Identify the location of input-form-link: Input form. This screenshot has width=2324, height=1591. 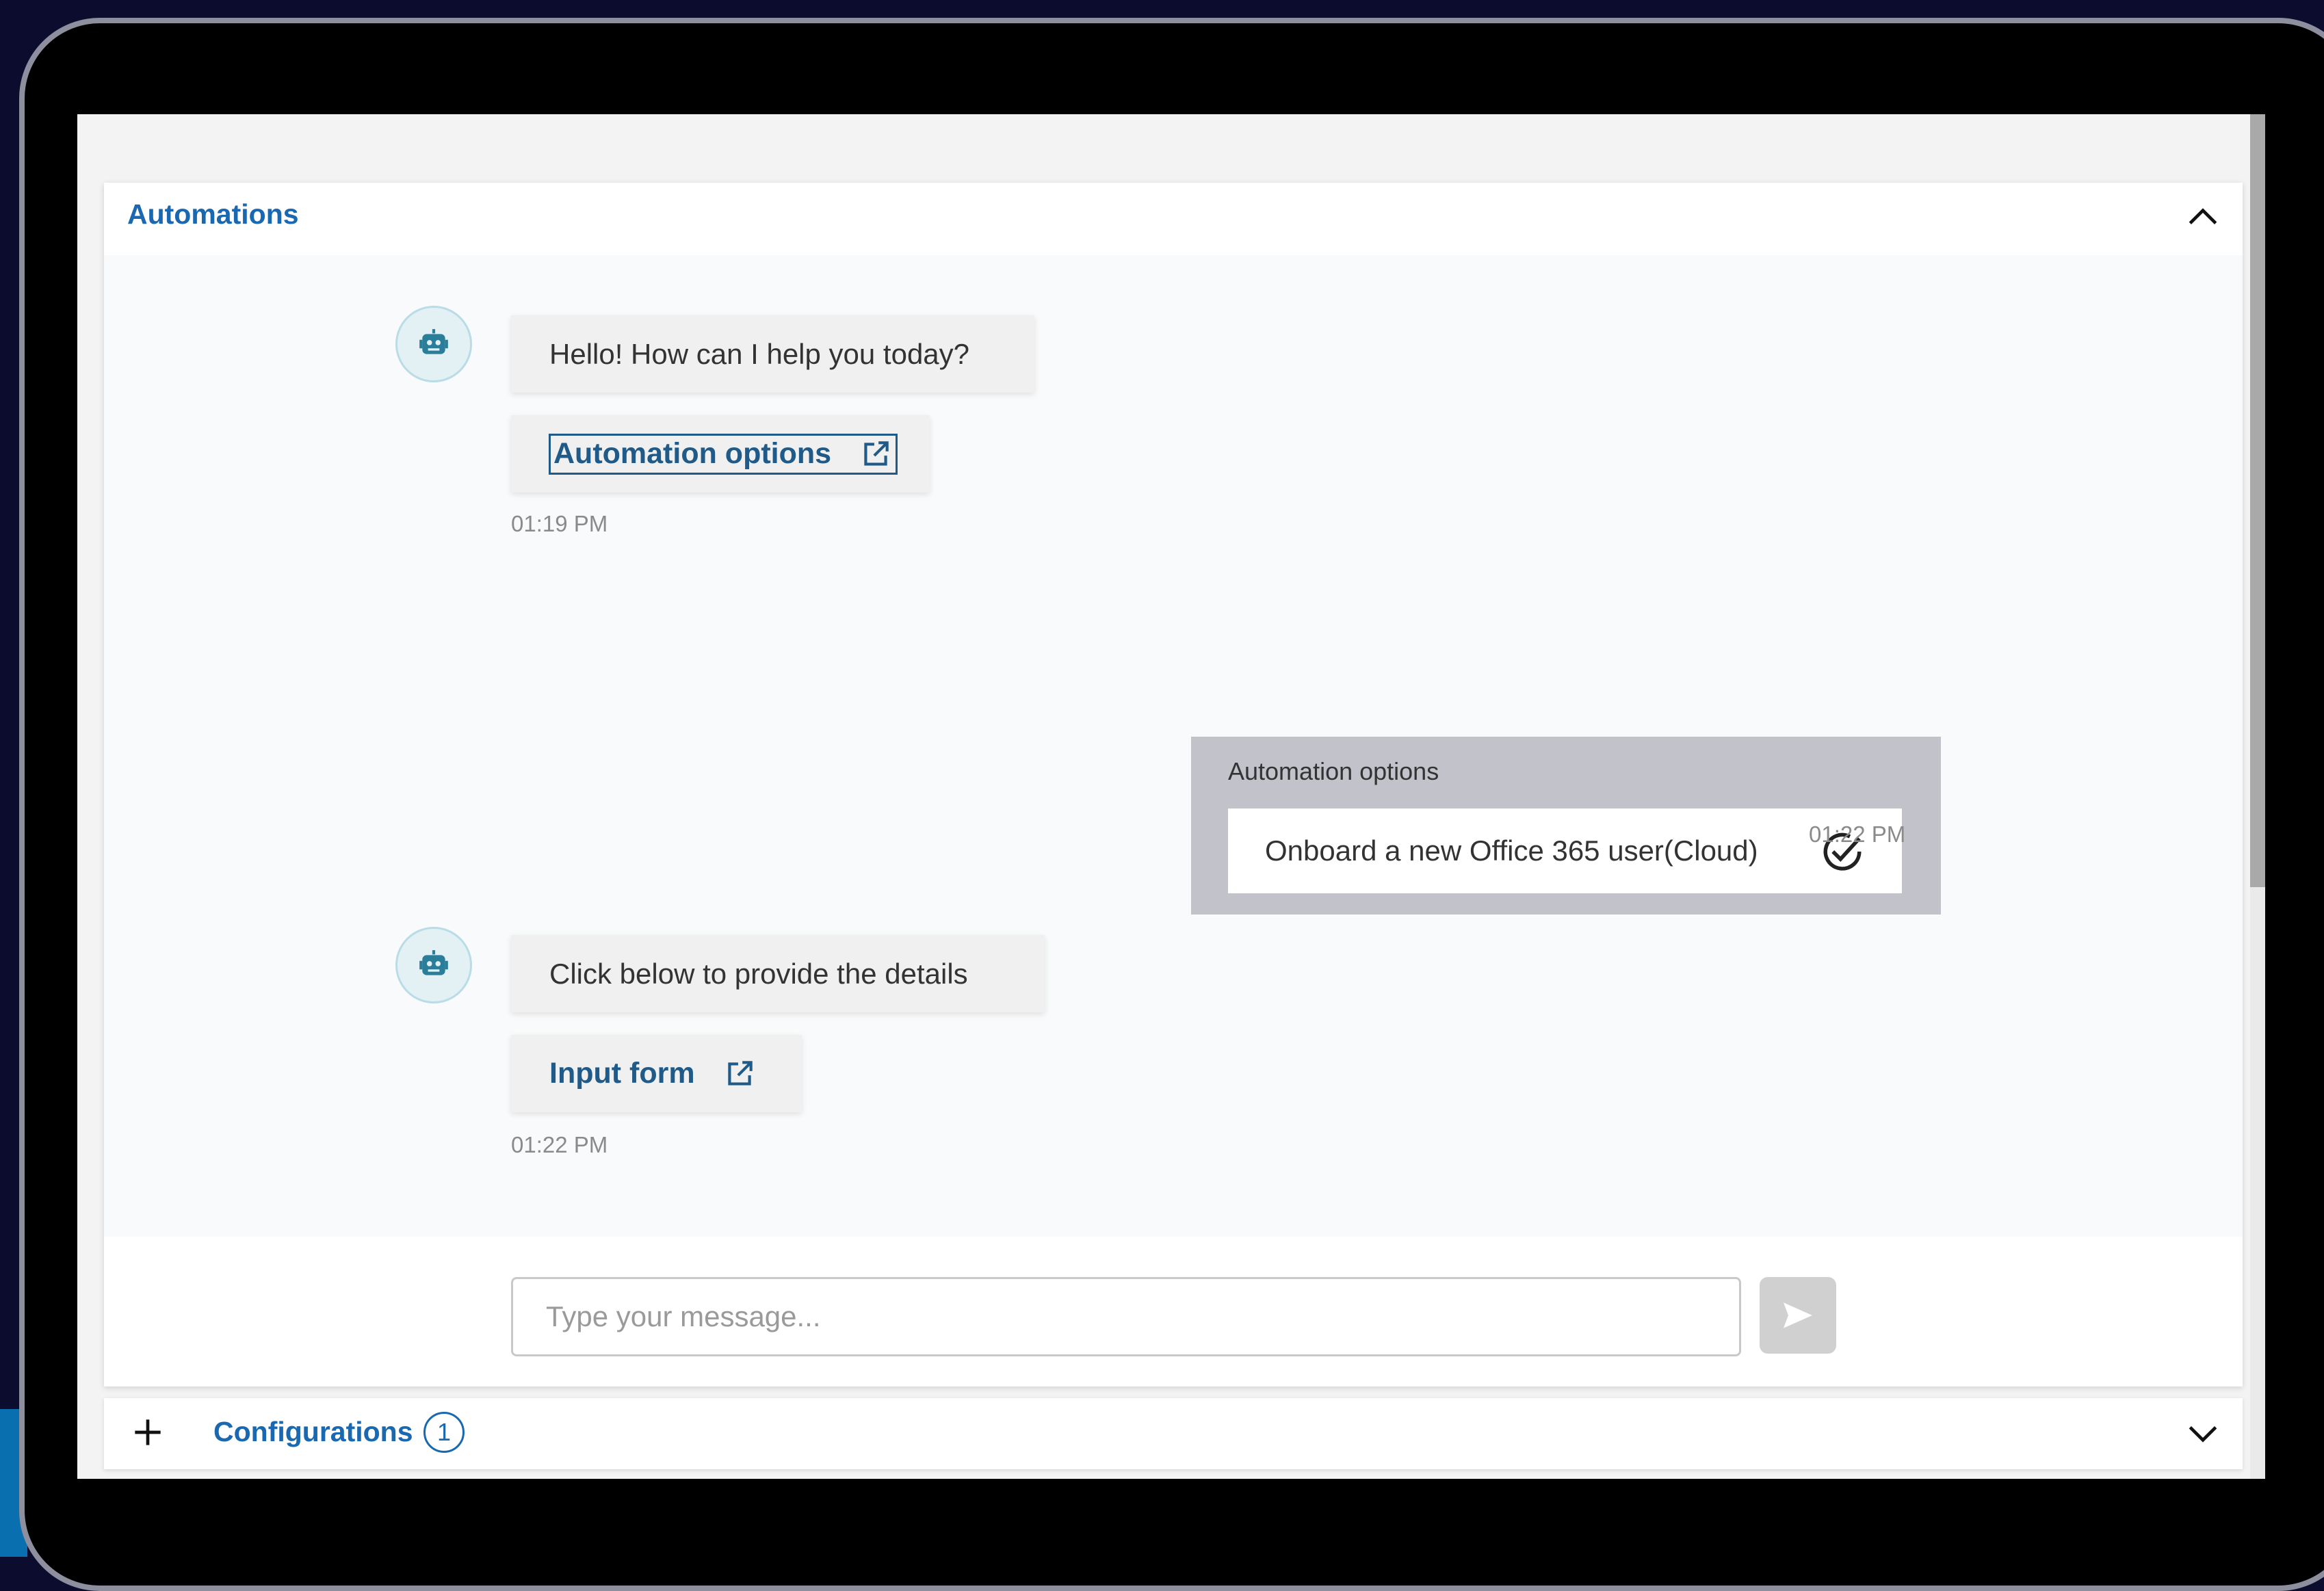
(653, 1074).